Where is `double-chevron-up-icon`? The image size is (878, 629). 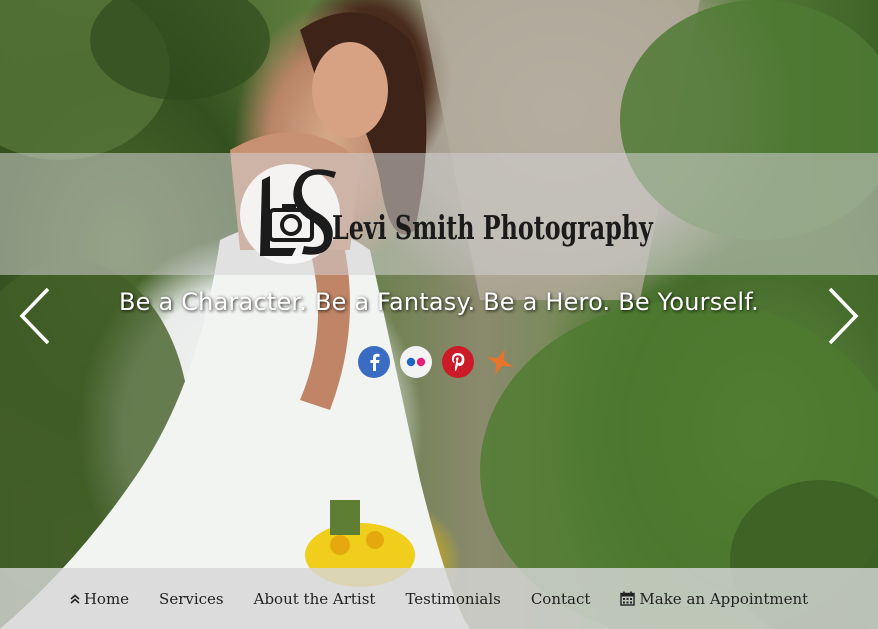 double-chevron-up-icon is located at coordinates (75, 598).